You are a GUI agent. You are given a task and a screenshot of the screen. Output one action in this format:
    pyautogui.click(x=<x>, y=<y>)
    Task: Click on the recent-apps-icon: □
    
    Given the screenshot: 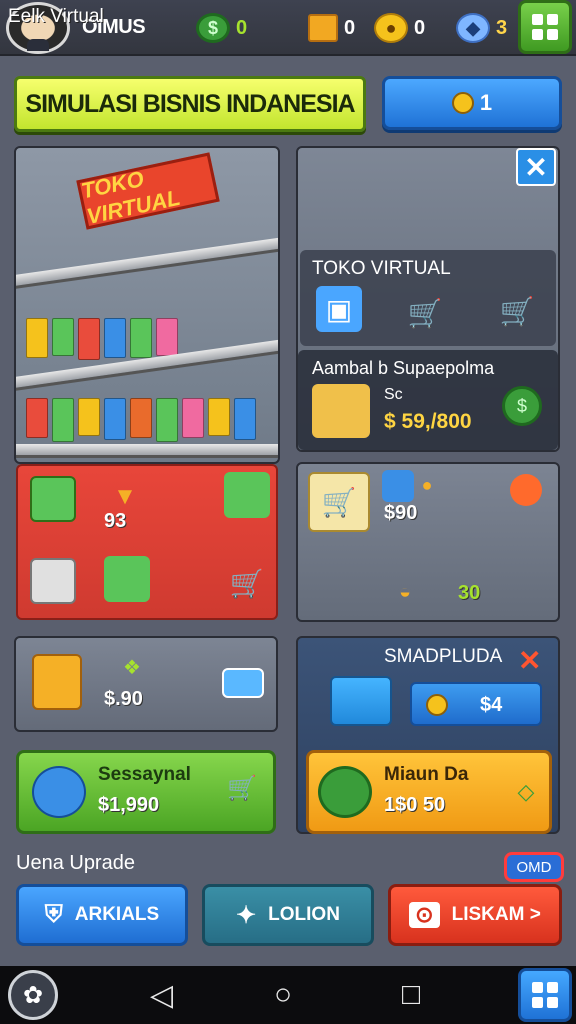 What is the action you would take?
    pyautogui.click(x=411, y=995)
    